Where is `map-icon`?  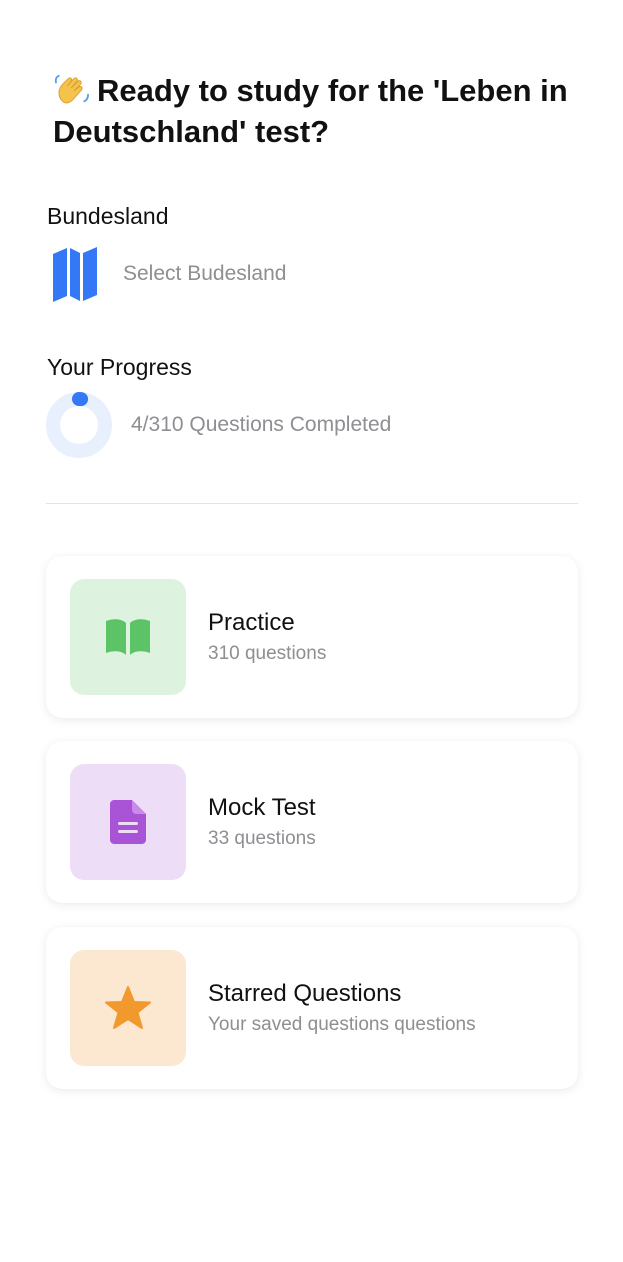
map-icon is located at coordinates (75, 274).